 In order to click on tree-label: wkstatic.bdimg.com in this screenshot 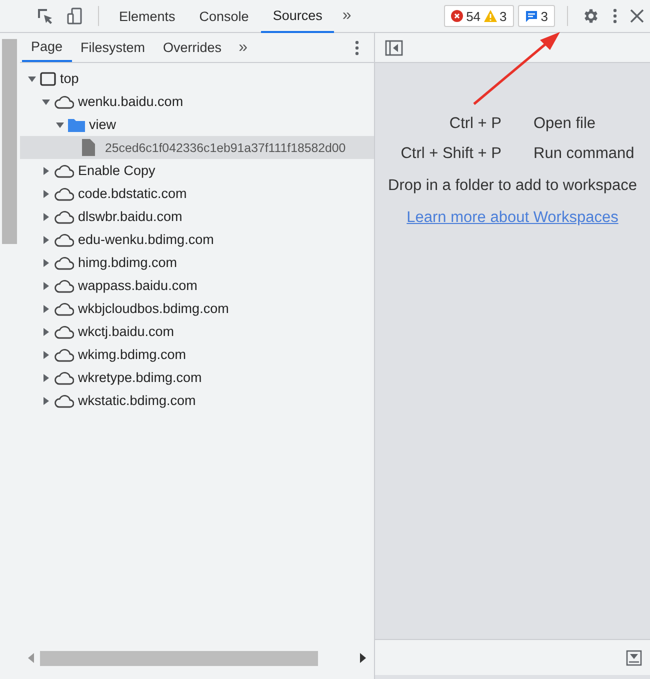, I will do `click(137, 400)`.